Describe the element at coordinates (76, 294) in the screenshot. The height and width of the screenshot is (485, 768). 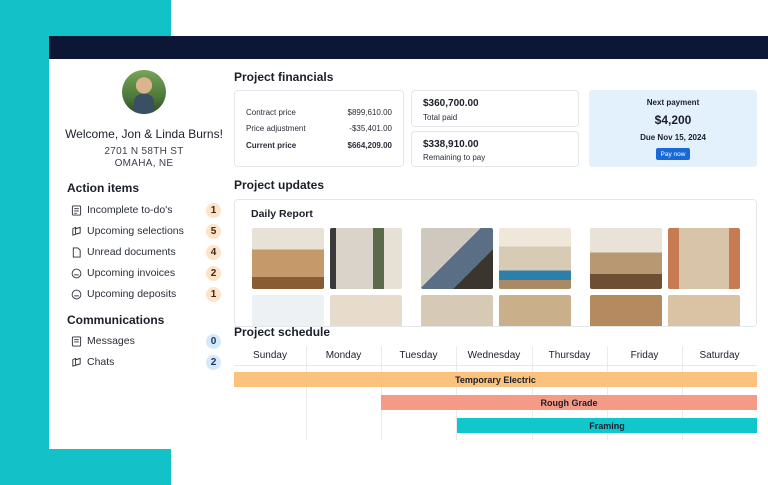
I see `deposit-icon` at that location.